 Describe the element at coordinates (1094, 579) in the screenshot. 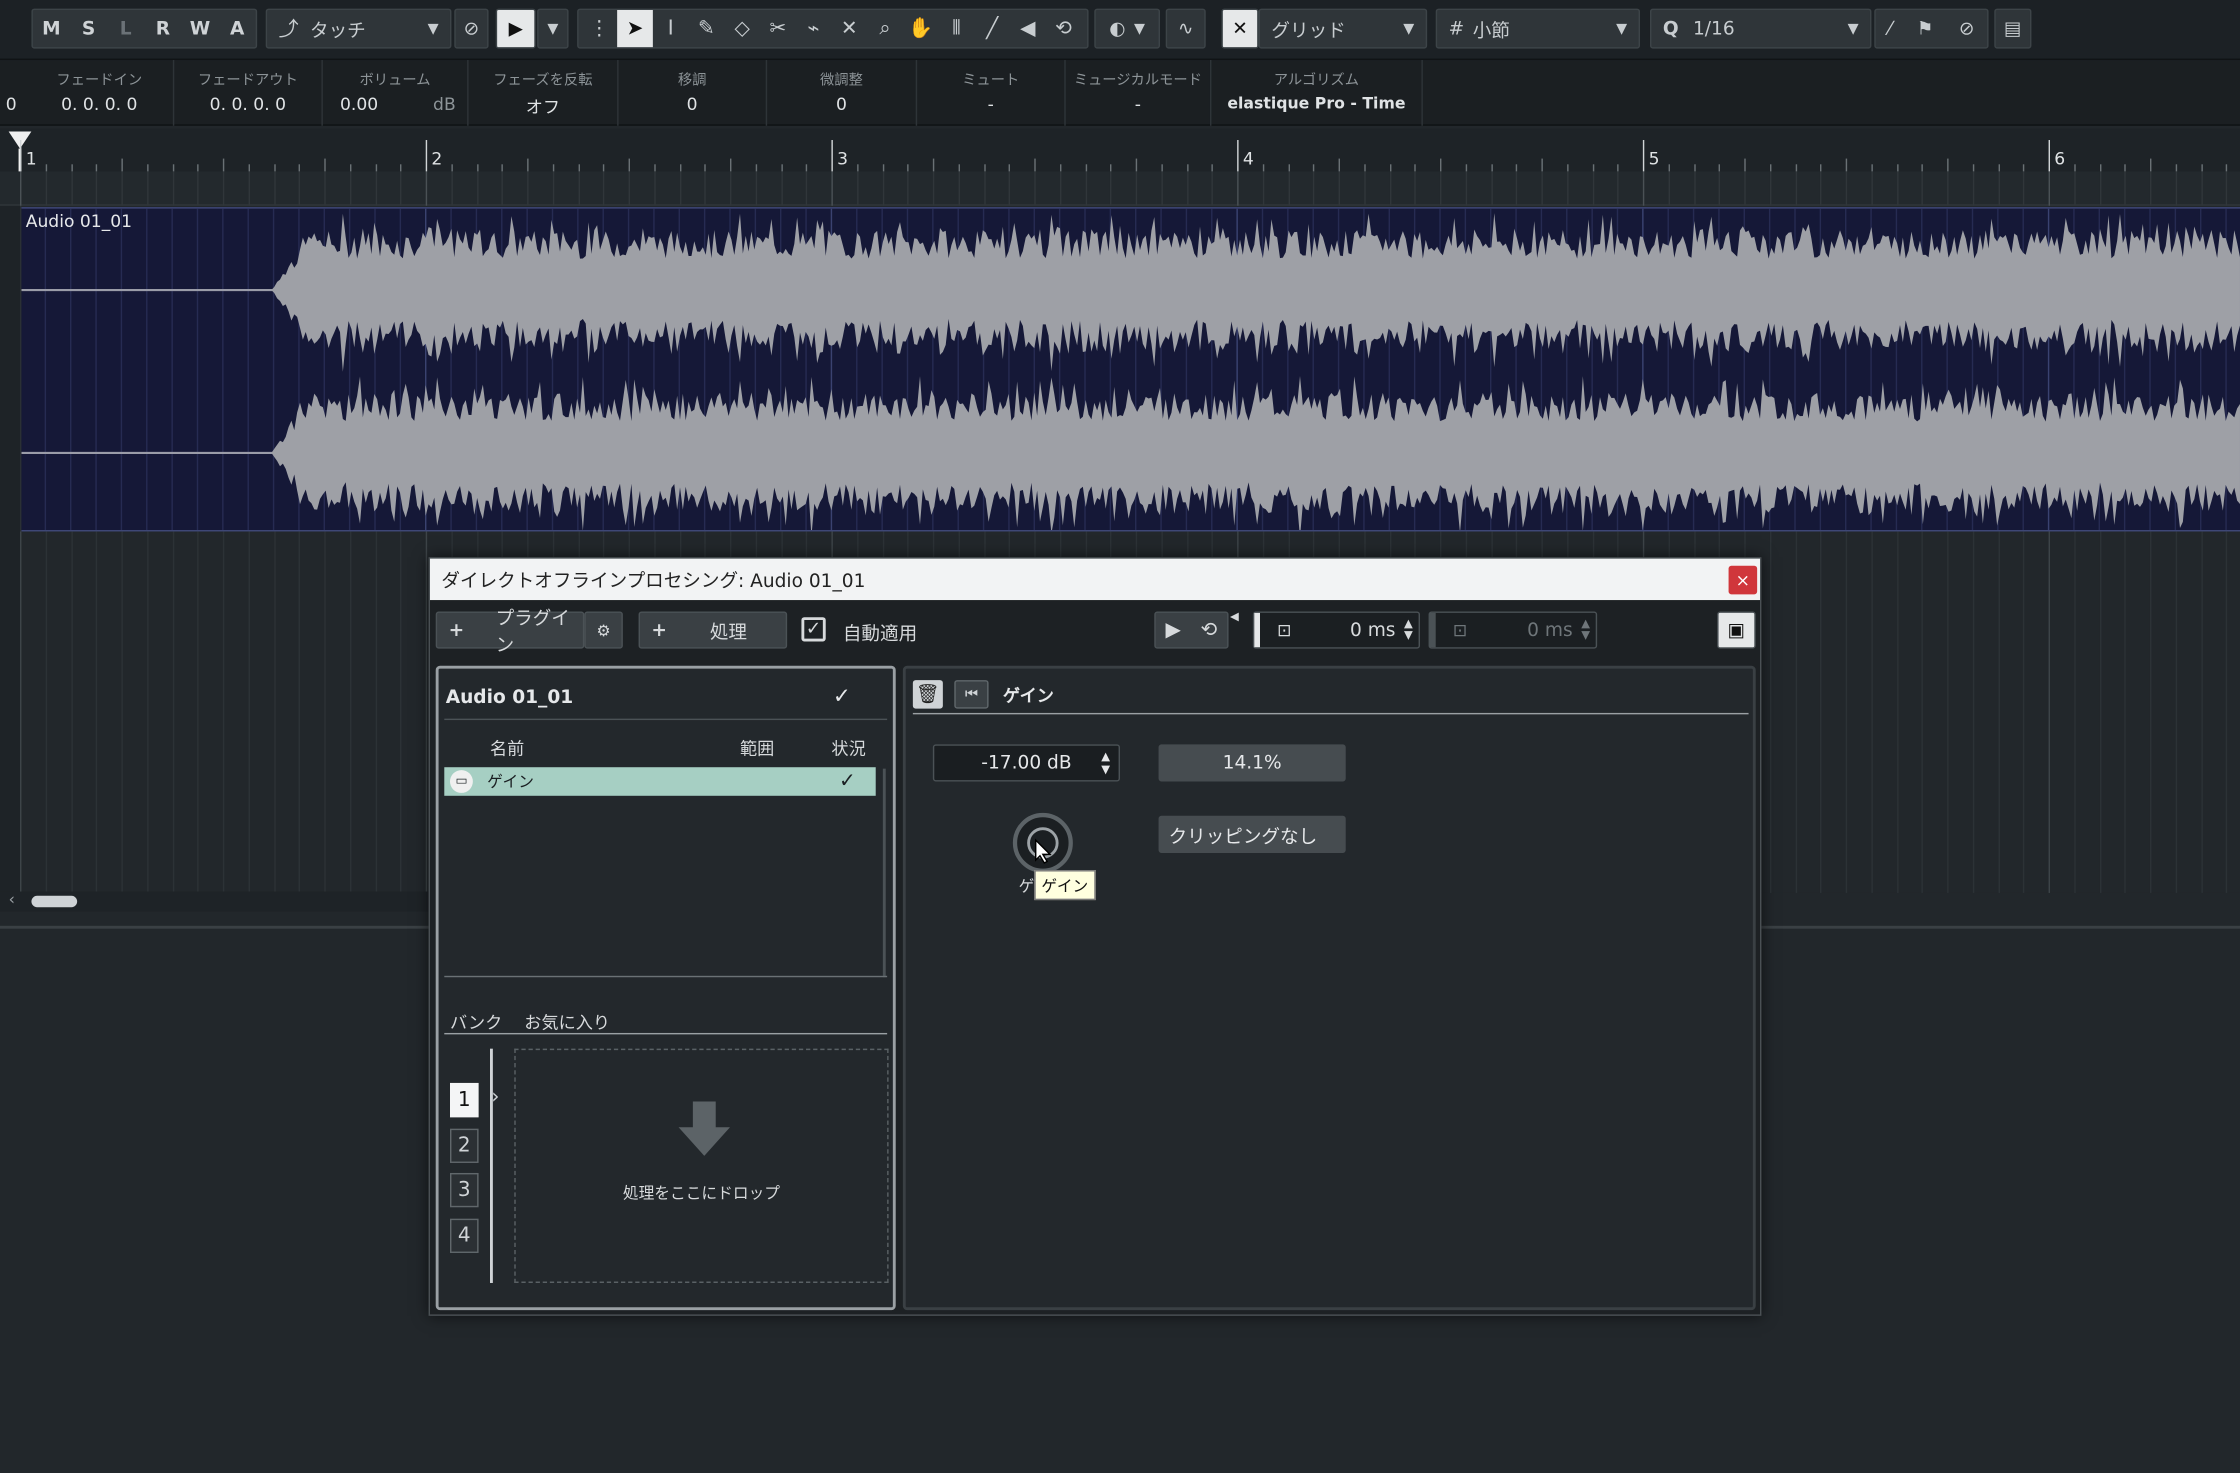

I see `dialog-title-bar: ダイレクトオフラインプロセシング: Audio 01_01 ×` at that location.